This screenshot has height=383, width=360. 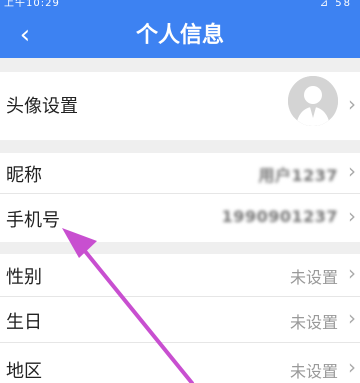 What do you see at coordinates (24, 277) in the screenshot?
I see `row-label-gender: 性别` at bounding box center [24, 277].